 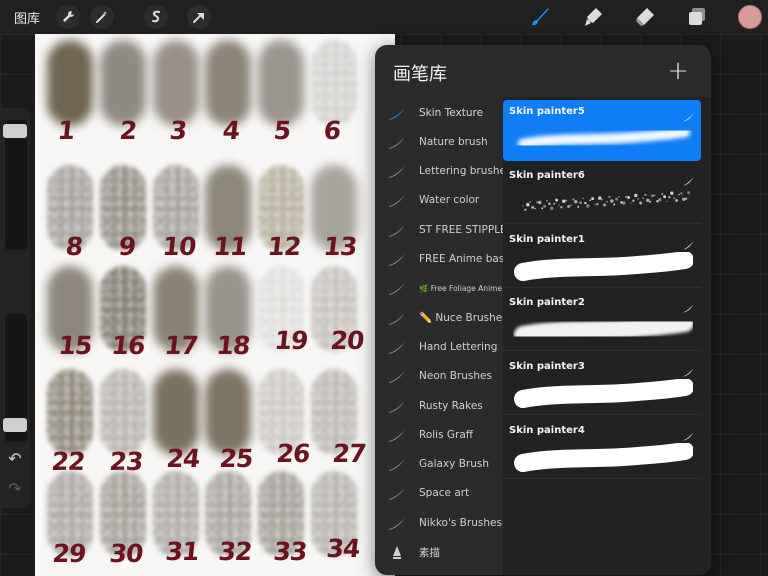 What do you see at coordinates (156, 17) in the screenshot?
I see `selection-icon` at bounding box center [156, 17].